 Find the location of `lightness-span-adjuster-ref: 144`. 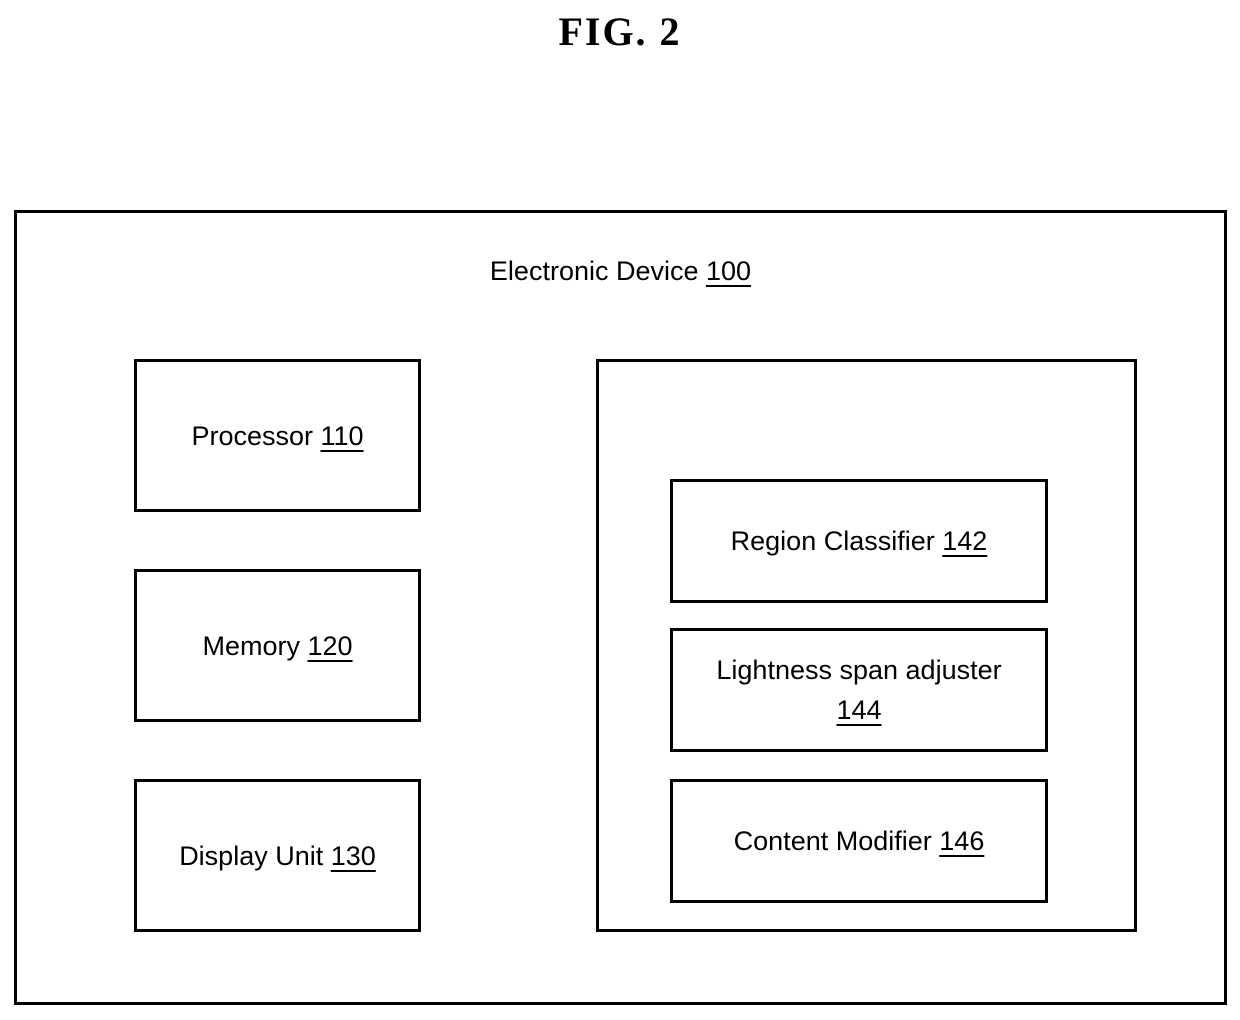

lightness-span-adjuster-ref: 144 is located at coordinates (859, 710).